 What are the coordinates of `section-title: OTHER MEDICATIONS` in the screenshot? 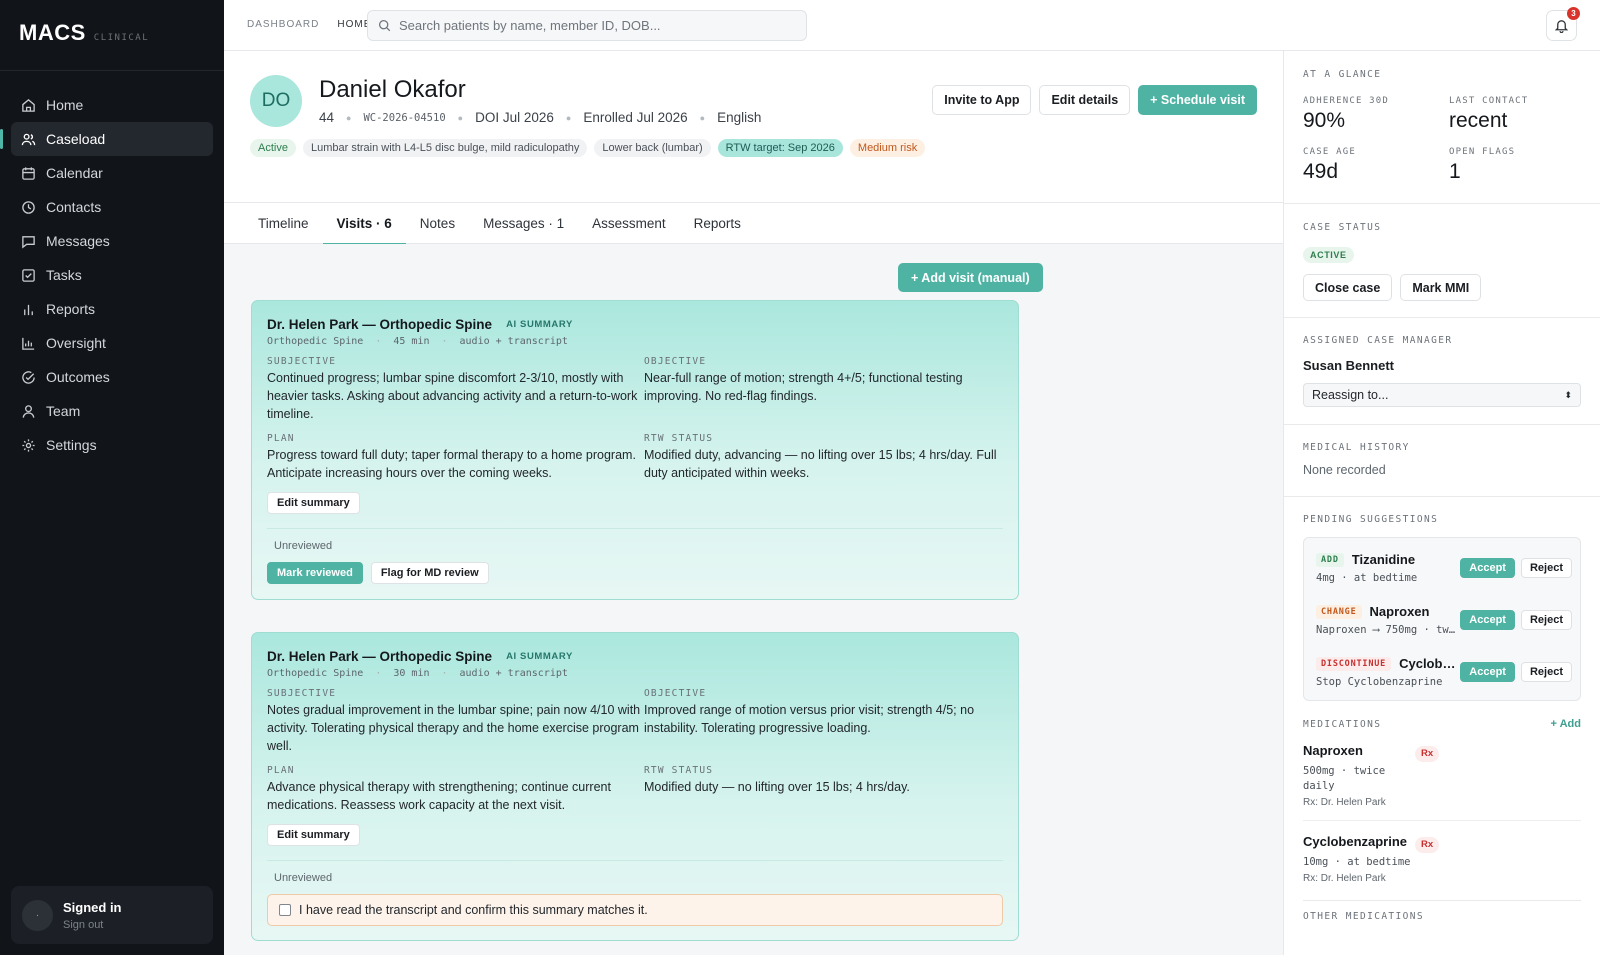 It's located at (1364, 916).